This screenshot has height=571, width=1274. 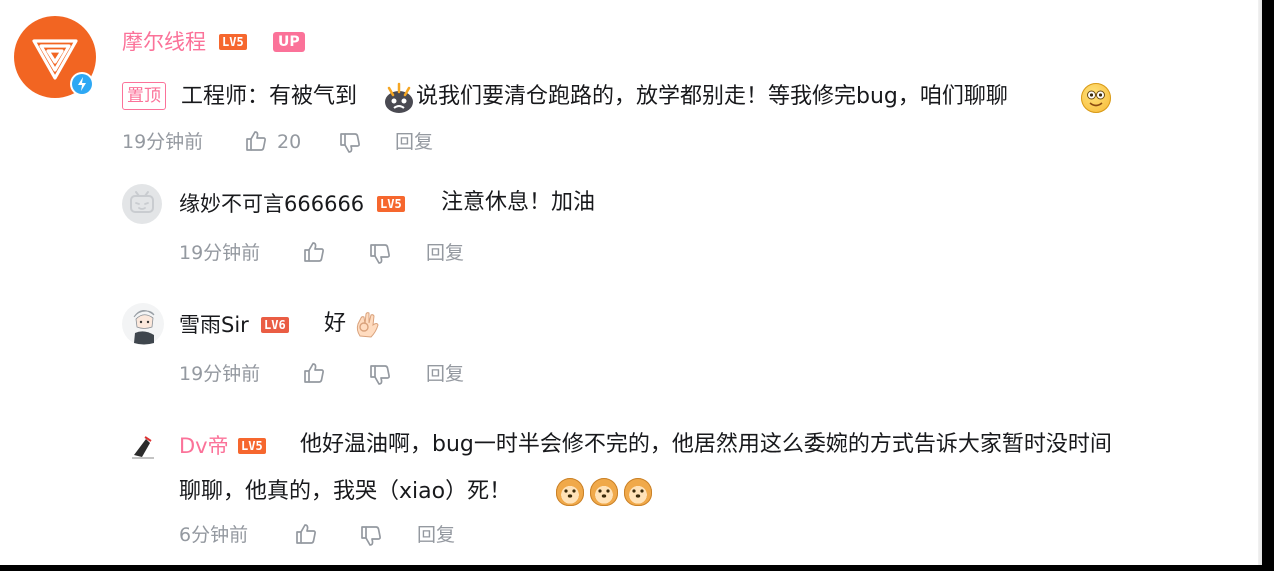 I want to click on anime-avatar-icon, so click(x=143, y=324).